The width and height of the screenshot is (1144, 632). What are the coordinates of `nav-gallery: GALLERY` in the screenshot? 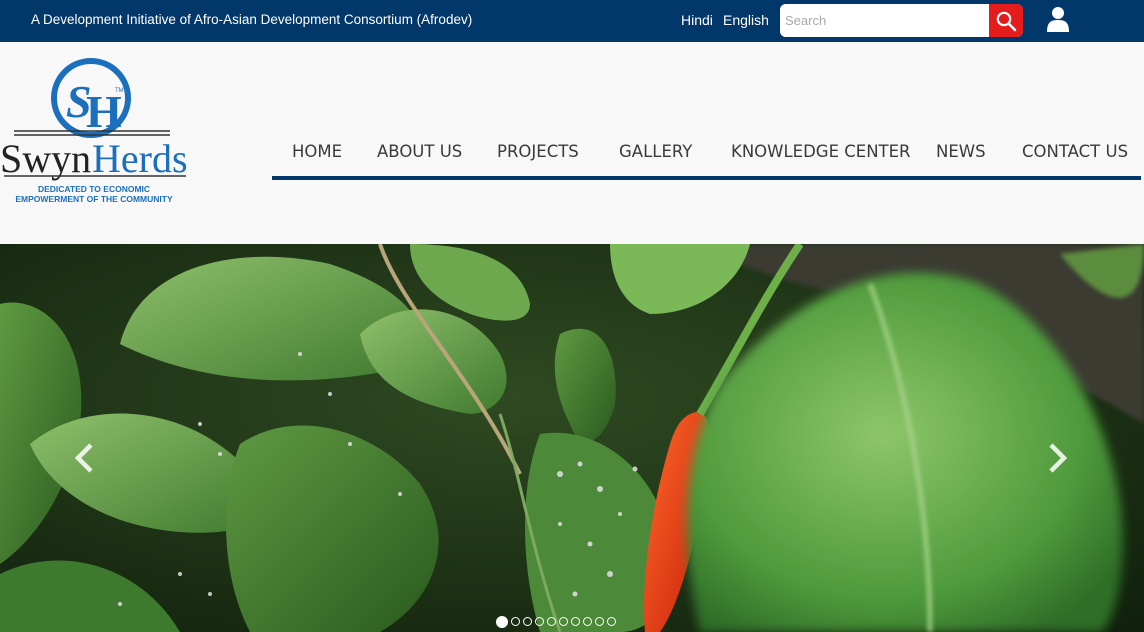 It's located at (655, 151).